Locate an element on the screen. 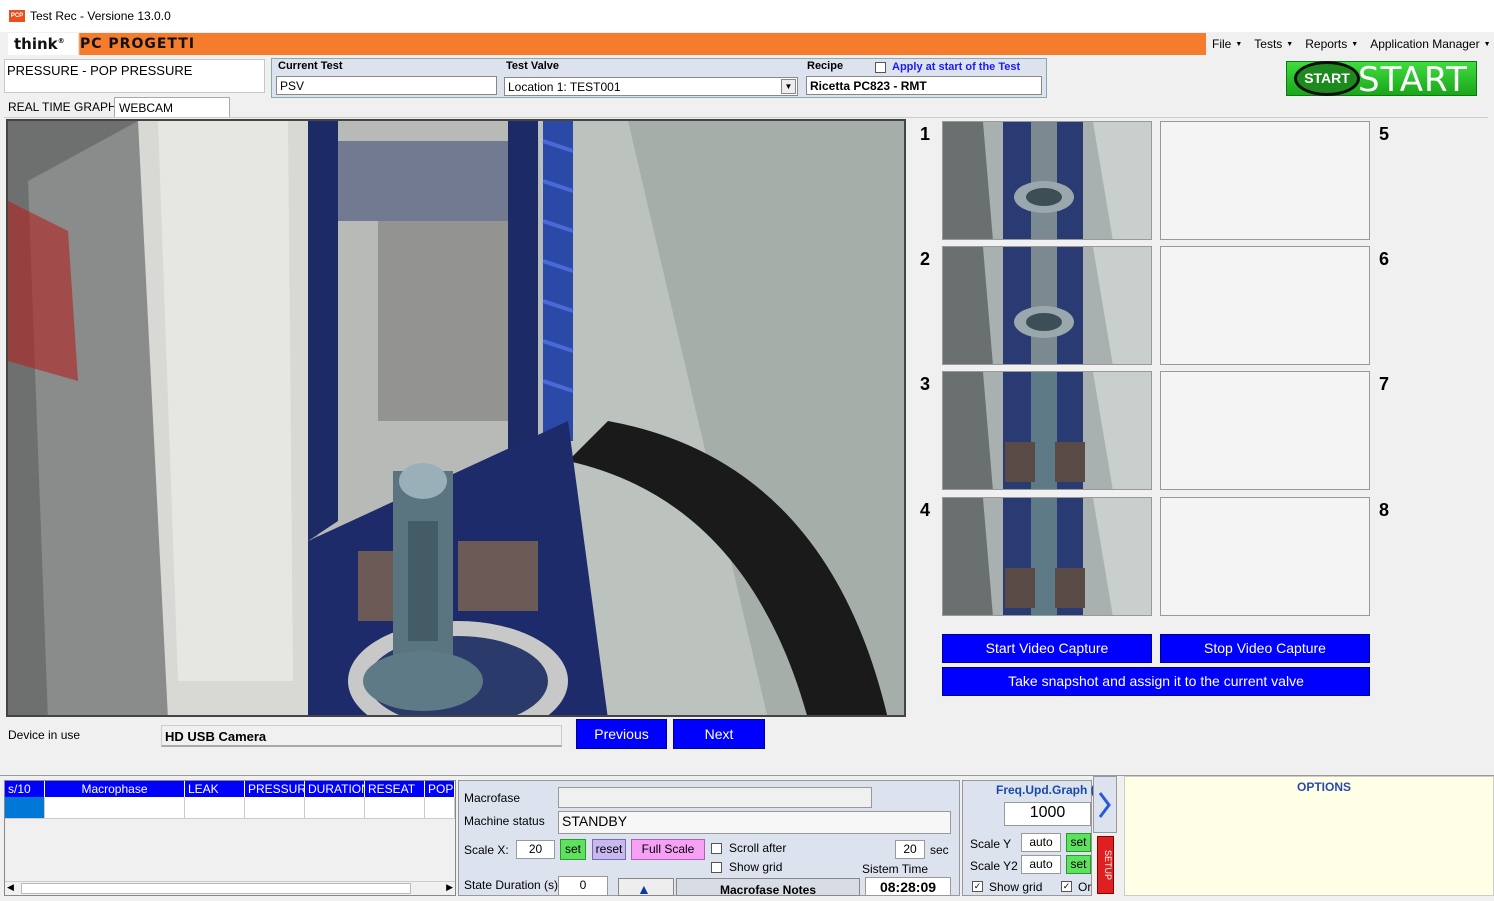 Image resolution: width=1494 pixels, height=901 pixels. scale-y2-label: Scale Y2 is located at coordinates (994, 866).